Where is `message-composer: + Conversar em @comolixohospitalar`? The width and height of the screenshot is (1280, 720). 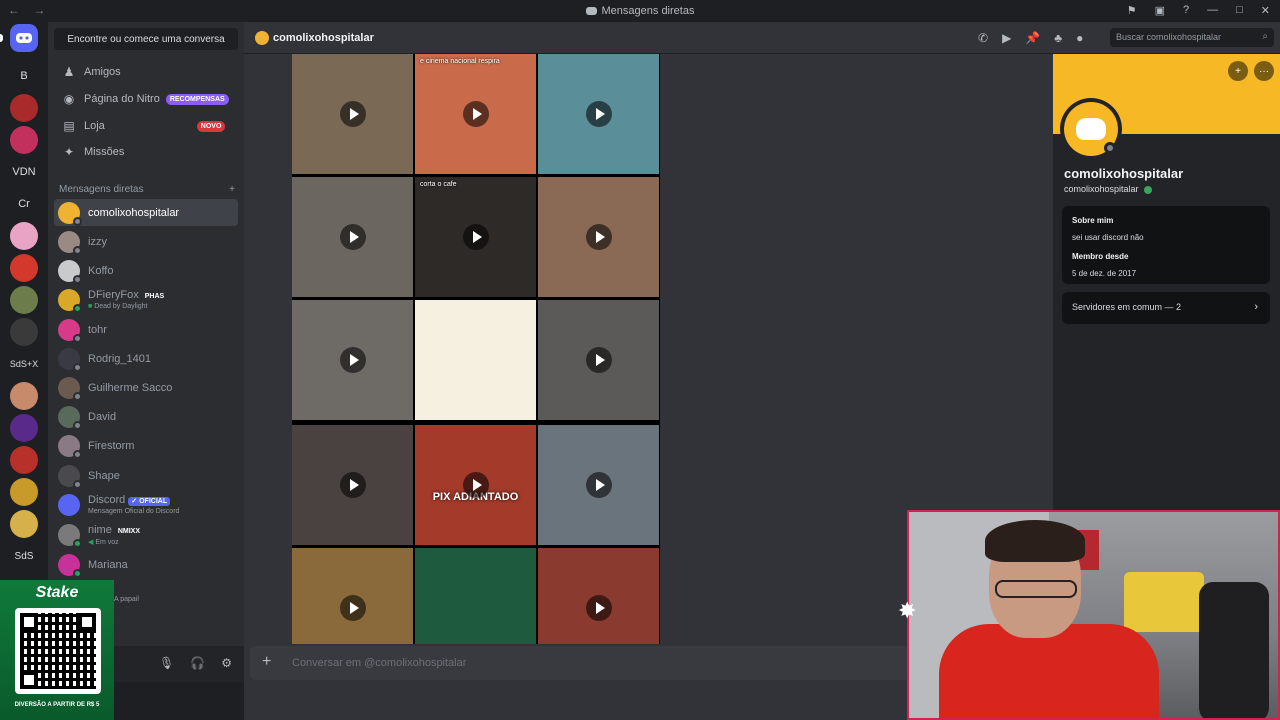
message-composer: + Conversar em @comolixohospitalar is located at coordinates (580, 663).